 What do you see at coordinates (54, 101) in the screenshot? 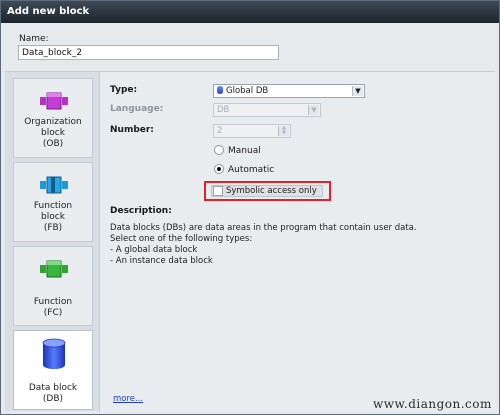
I see `organization-block-icon` at bounding box center [54, 101].